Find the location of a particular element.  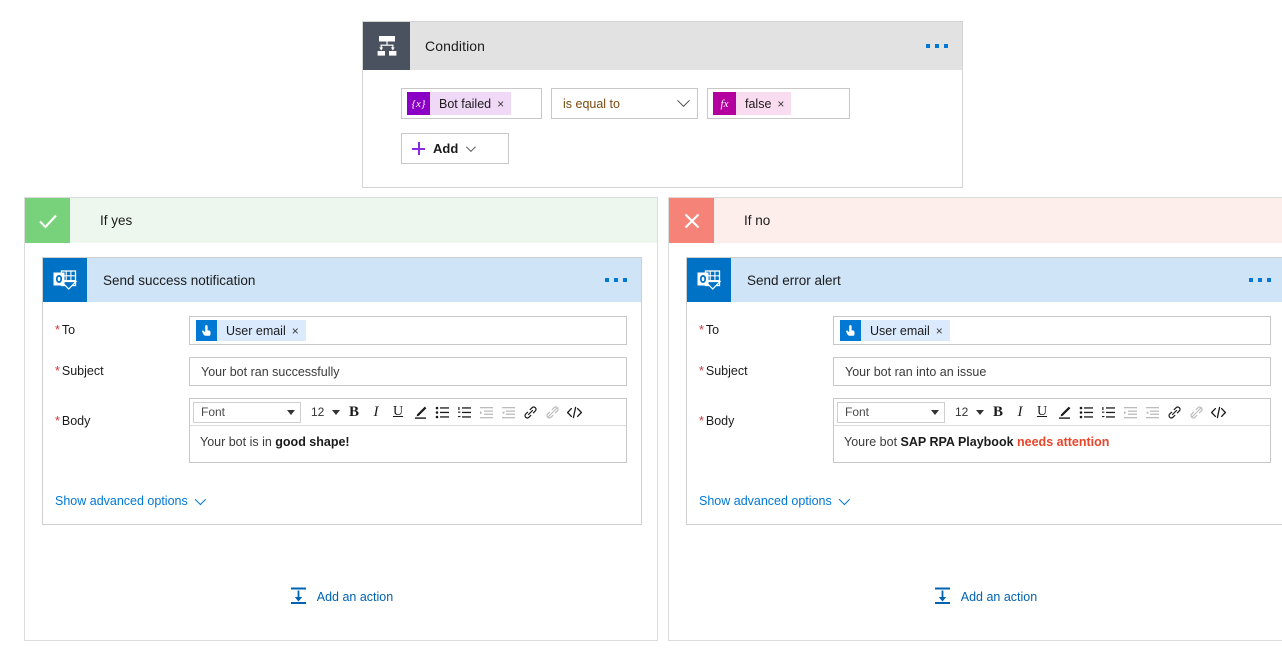

add-condition-button: Add is located at coordinates (455, 148).